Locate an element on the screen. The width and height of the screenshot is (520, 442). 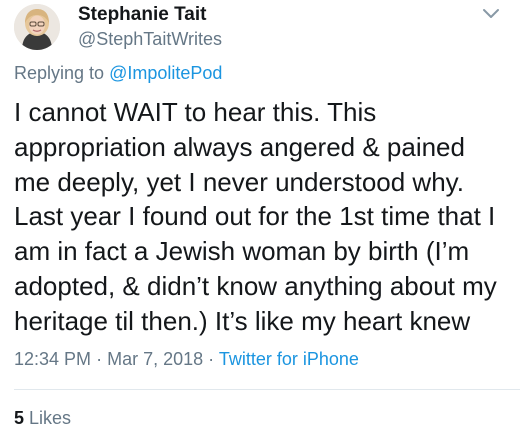
replying-to: Replying to @ImpolitePod is located at coordinates (118, 73).